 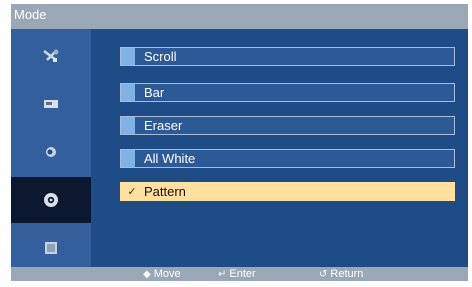 I want to click on move-hint: ◆ Move, so click(x=162, y=274).